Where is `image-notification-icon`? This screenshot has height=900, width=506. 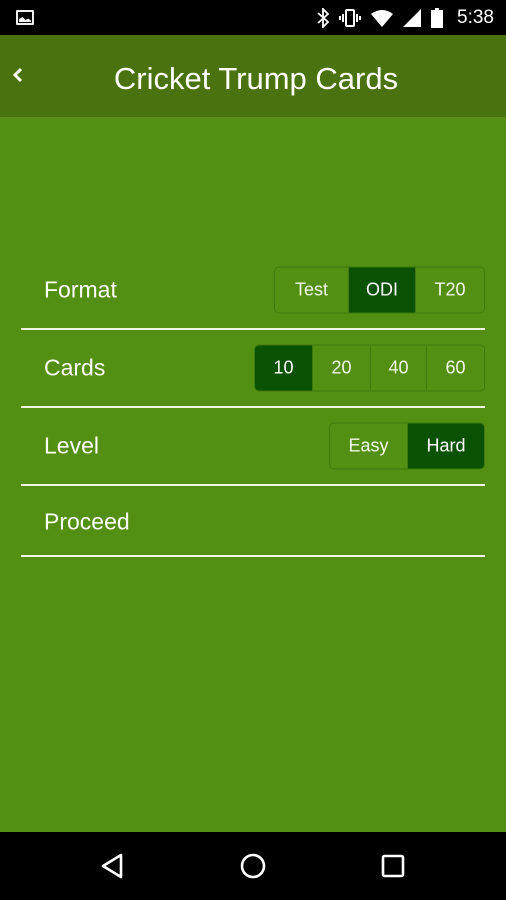
image-notification-icon is located at coordinates (25, 17).